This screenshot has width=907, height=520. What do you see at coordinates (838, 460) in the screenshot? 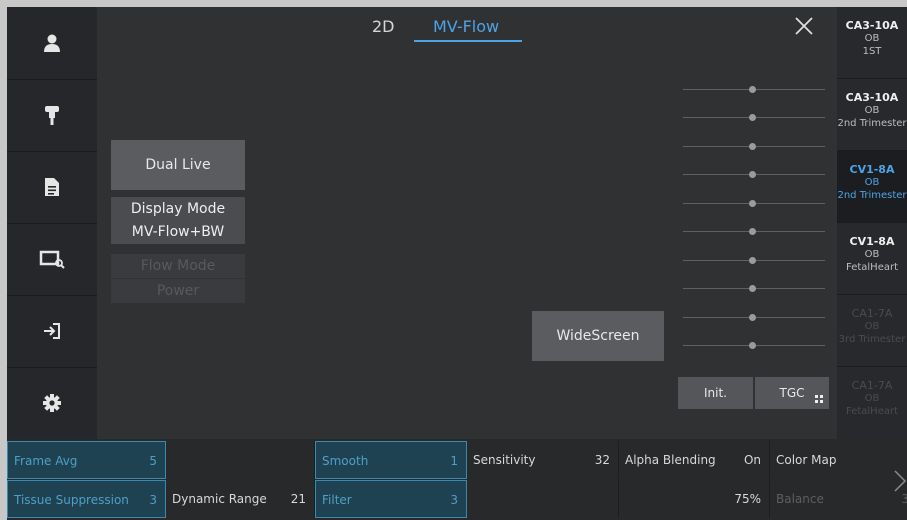
I see `param-color-map: Color Map` at bounding box center [838, 460].